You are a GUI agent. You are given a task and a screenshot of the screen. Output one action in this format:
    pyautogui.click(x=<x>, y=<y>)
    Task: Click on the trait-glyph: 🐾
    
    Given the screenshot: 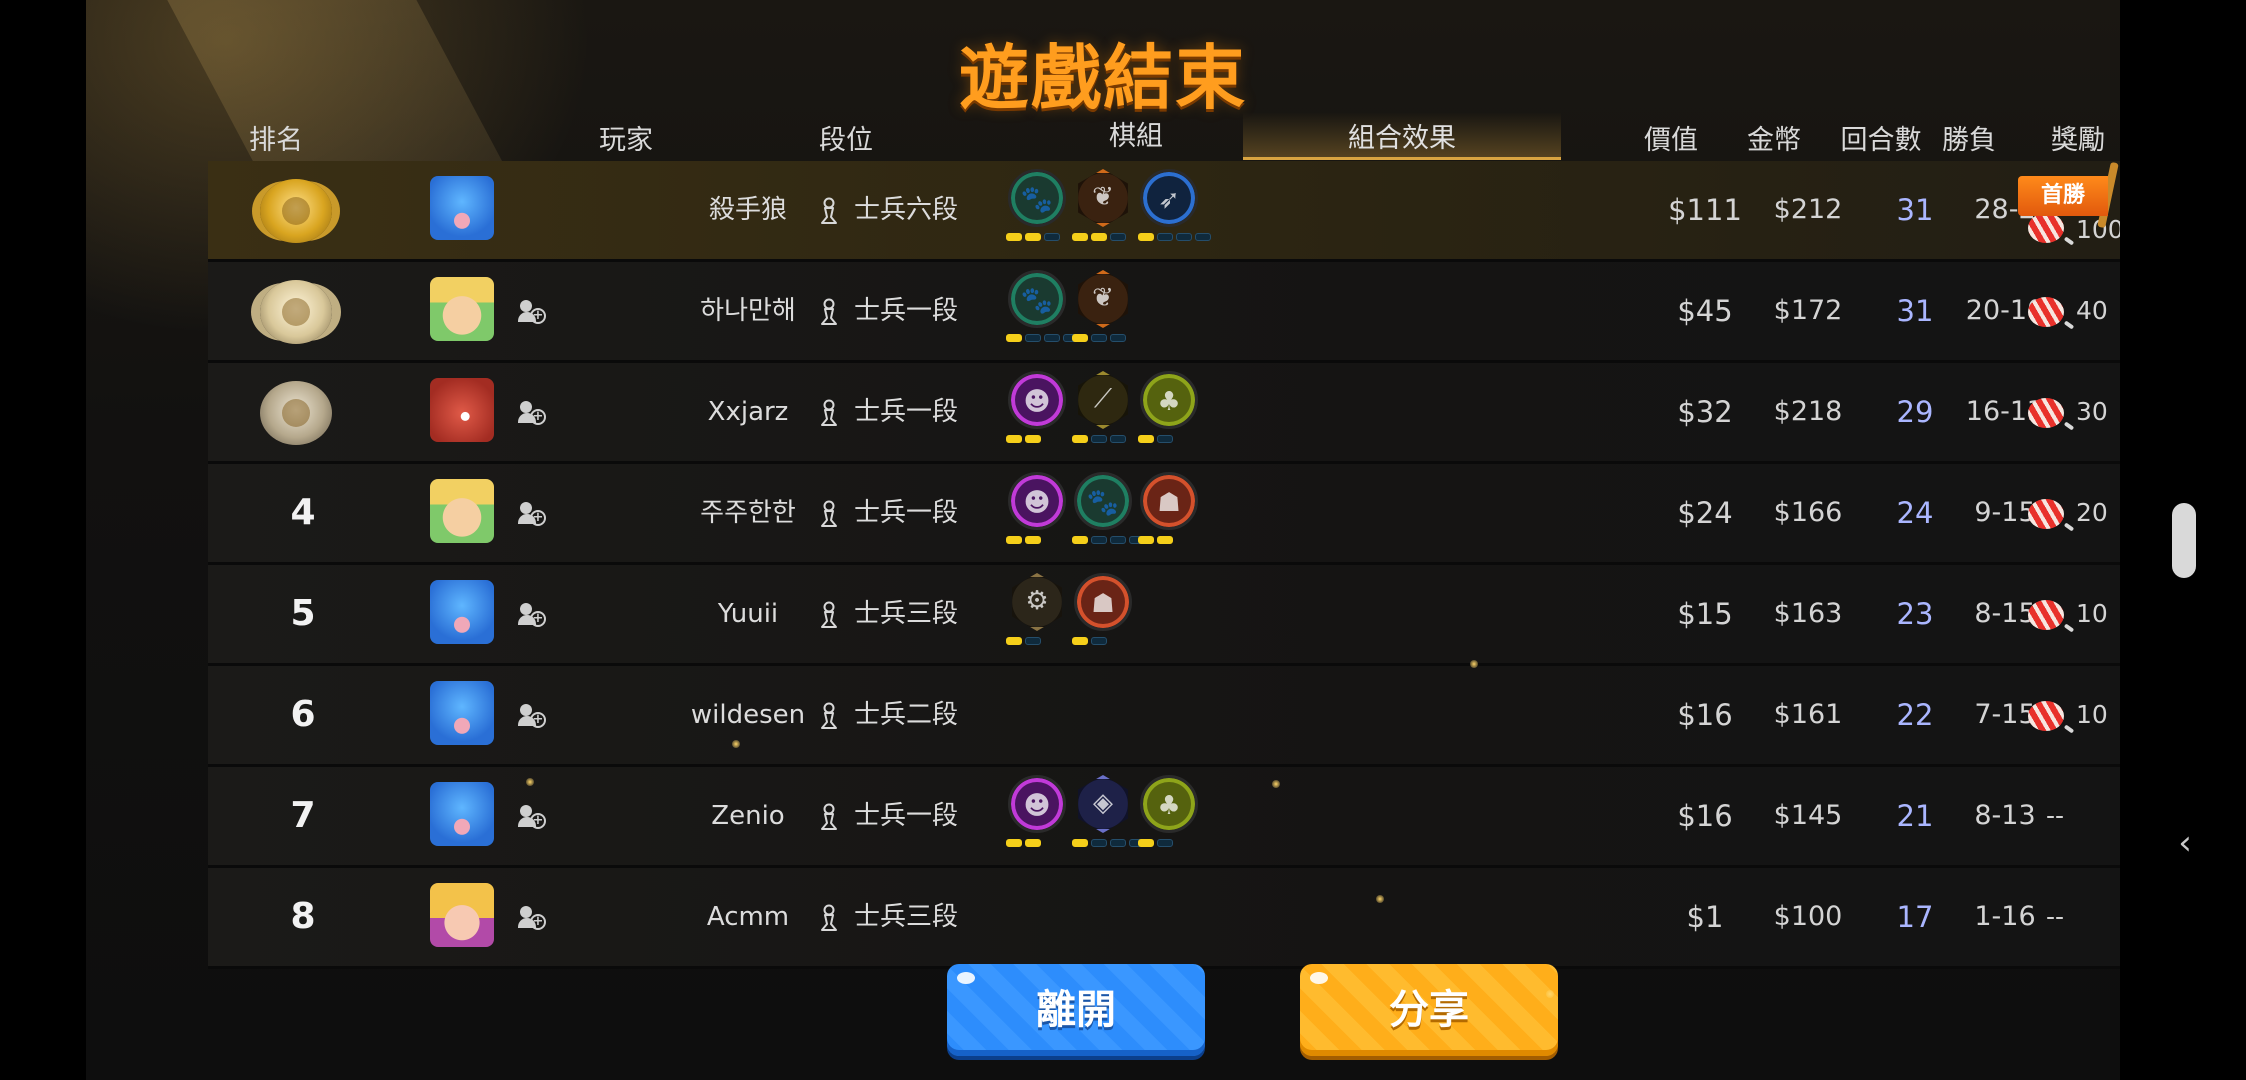 What is the action you would take?
    pyautogui.click(x=1103, y=503)
    